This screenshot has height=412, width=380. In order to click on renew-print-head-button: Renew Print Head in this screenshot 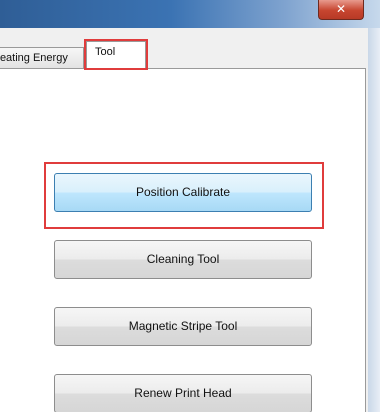, I will do `click(183, 393)`.